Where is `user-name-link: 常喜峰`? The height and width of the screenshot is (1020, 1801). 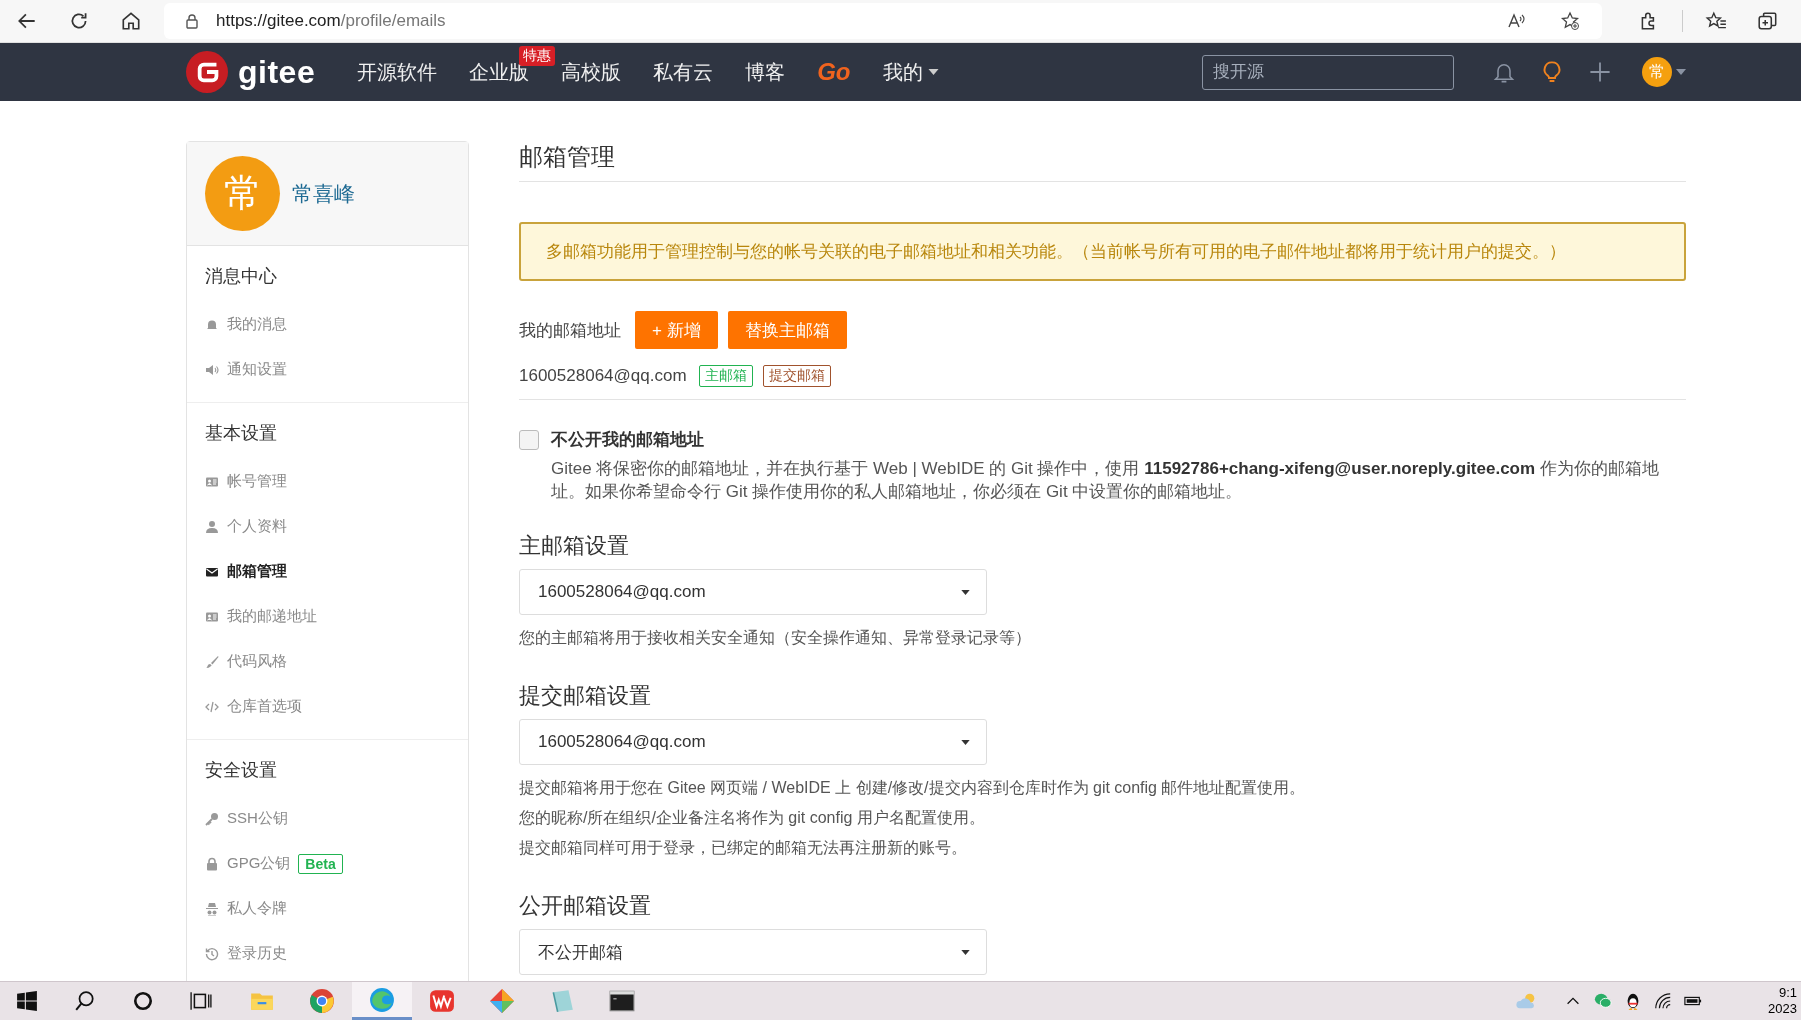
user-name-link: 常喜峰 is located at coordinates (323, 193).